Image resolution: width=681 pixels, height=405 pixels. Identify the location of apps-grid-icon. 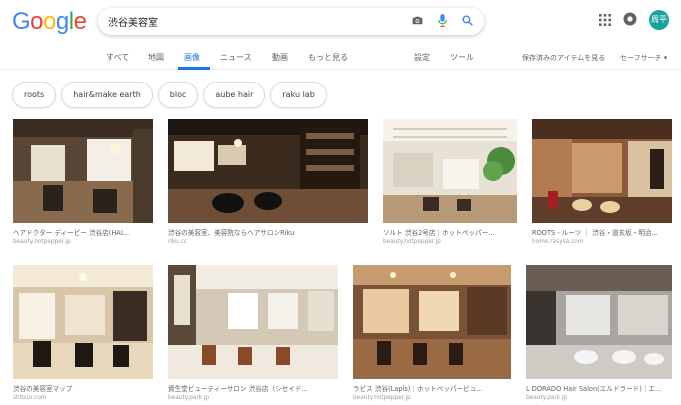
(605, 20).